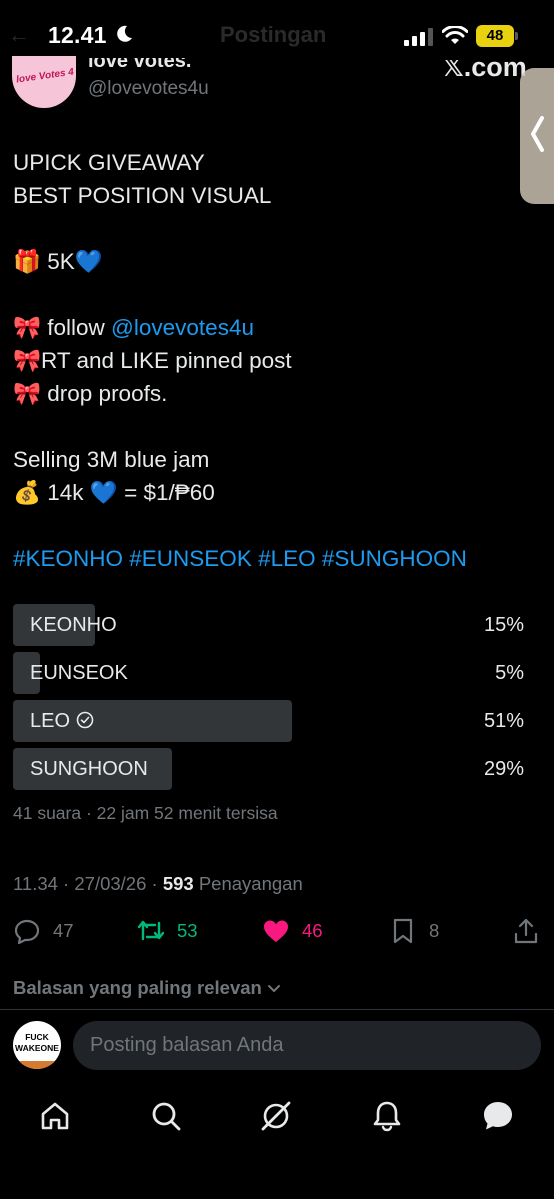 The width and height of the screenshot is (554, 1199). I want to click on bookmark-count: 8, so click(434, 930).